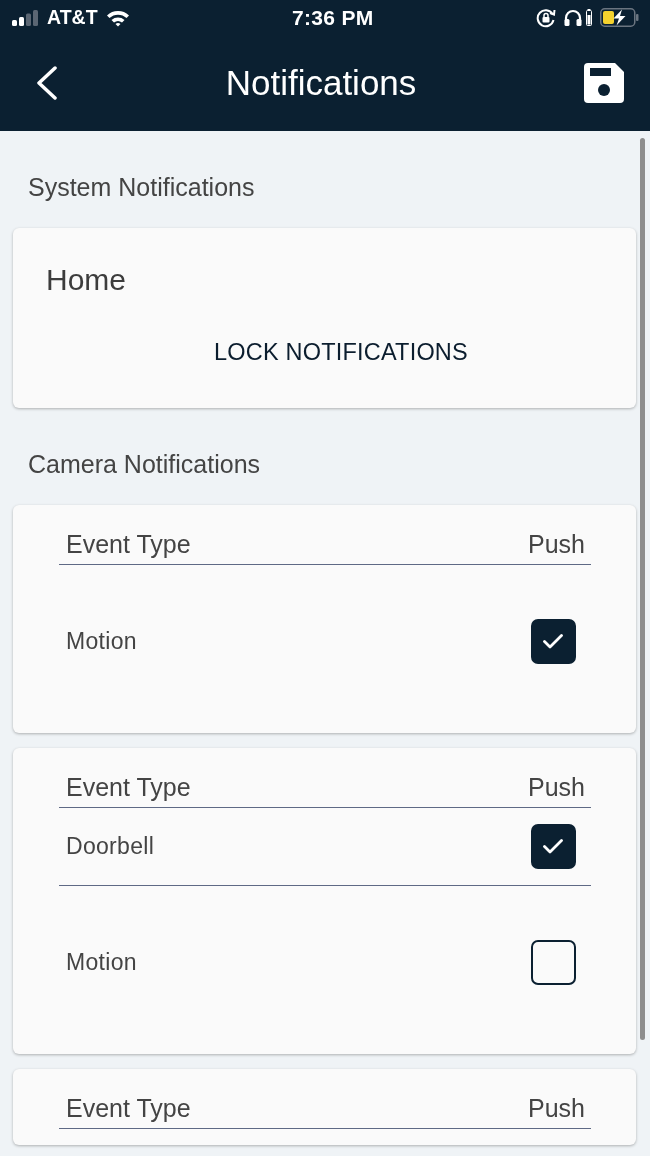 This screenshot has width=650, height=1156. Describe the element at coordinates (620, 17) in the screenshot. I see `charging-battery-icon` at that location.